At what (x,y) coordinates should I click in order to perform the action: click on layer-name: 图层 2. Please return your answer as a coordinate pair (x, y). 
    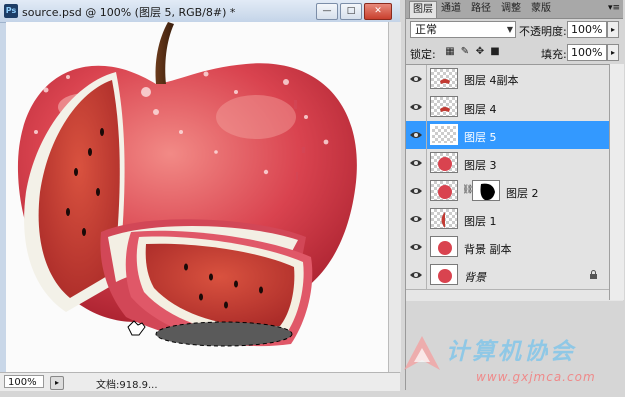
    Looking at the image, I should click on (522, 193).